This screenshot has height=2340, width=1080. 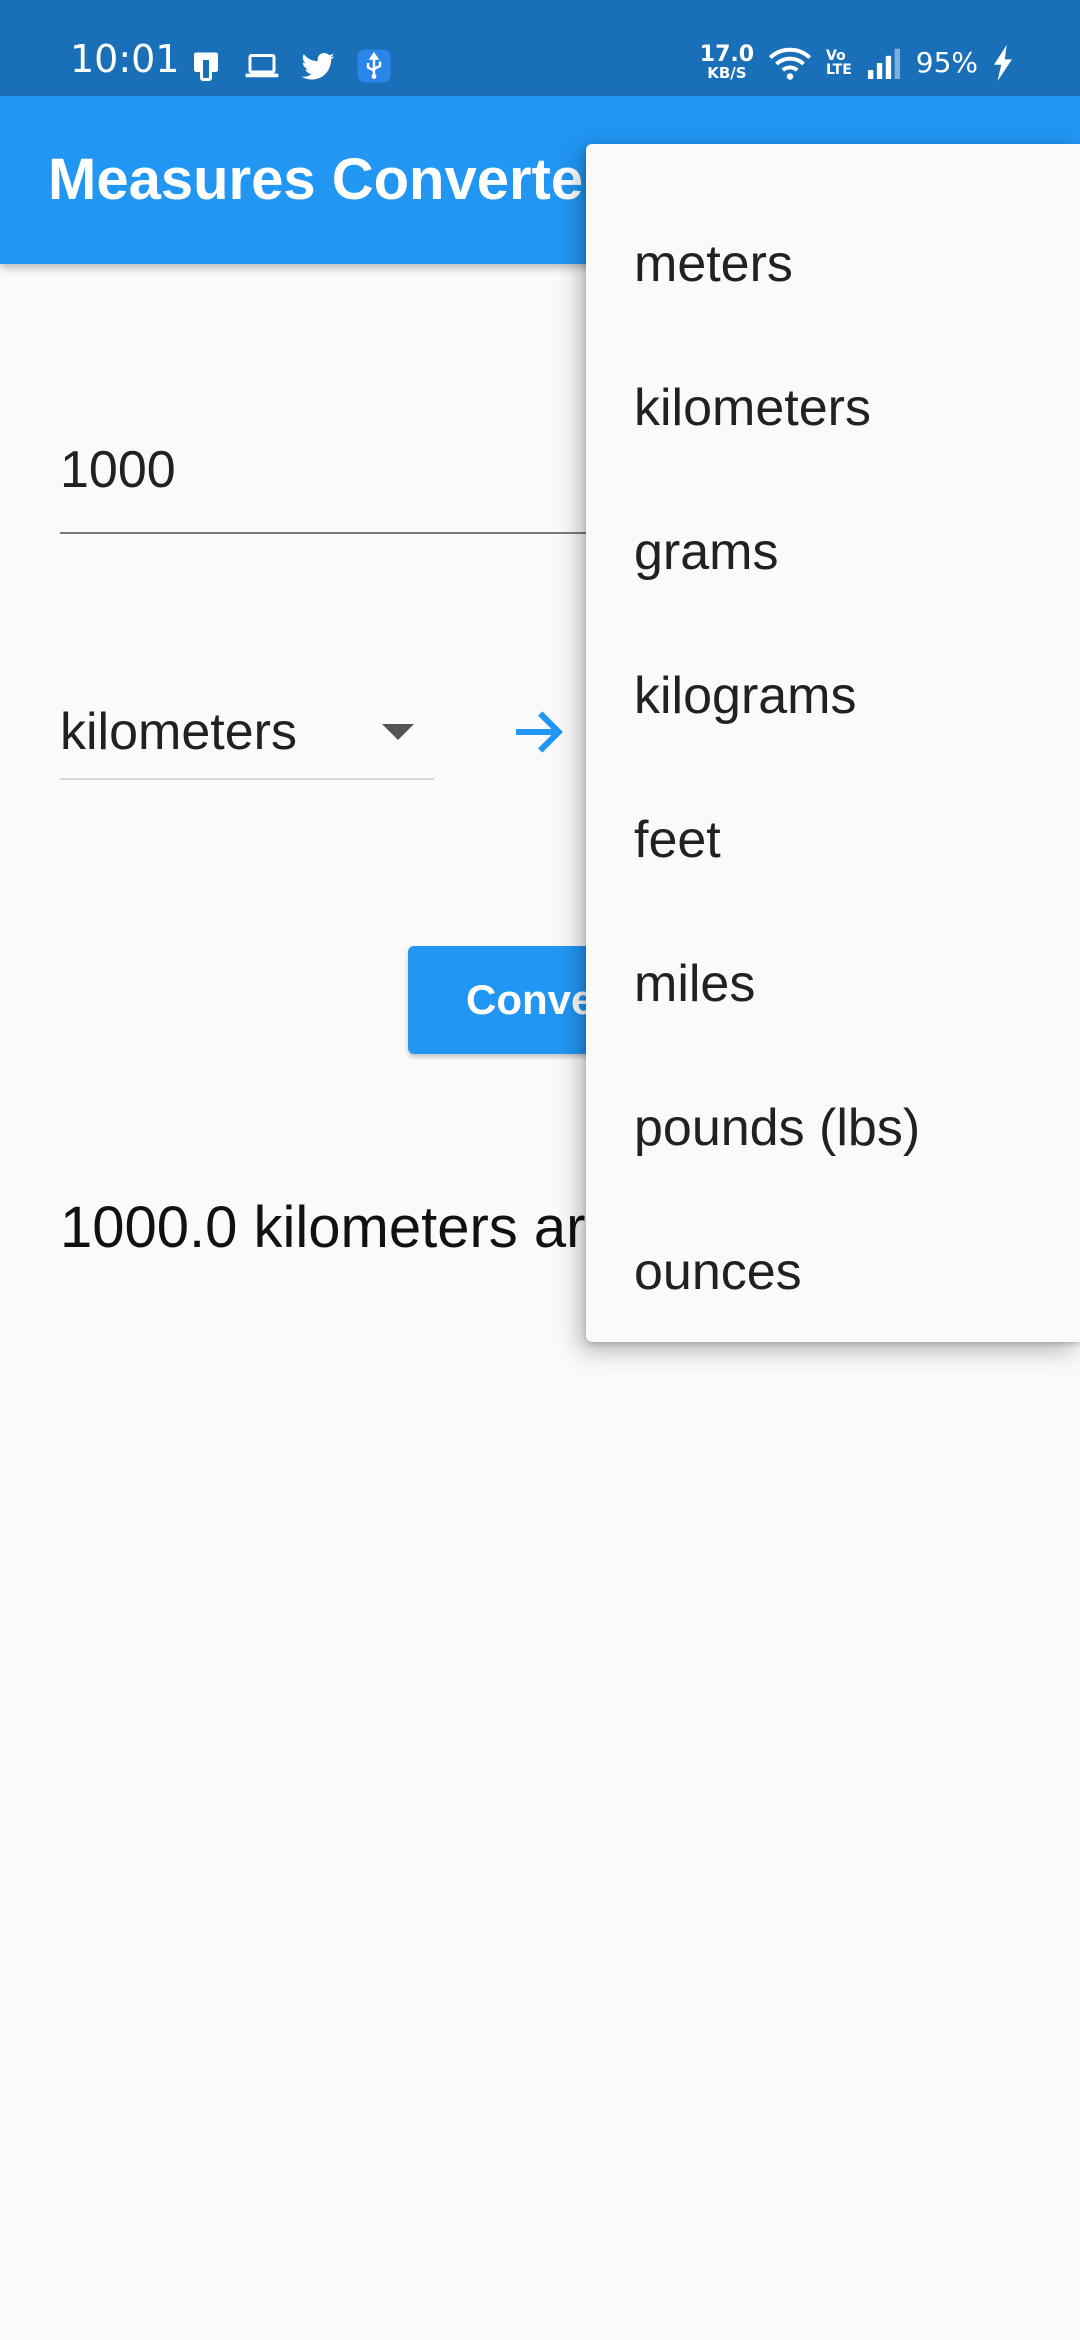 What do you see at coordinates (540, 48) in the screenshot?
I see `status-bar: 10:01 17.0 KB/S Vo LTE 95%` at bounding box center [540, 48].